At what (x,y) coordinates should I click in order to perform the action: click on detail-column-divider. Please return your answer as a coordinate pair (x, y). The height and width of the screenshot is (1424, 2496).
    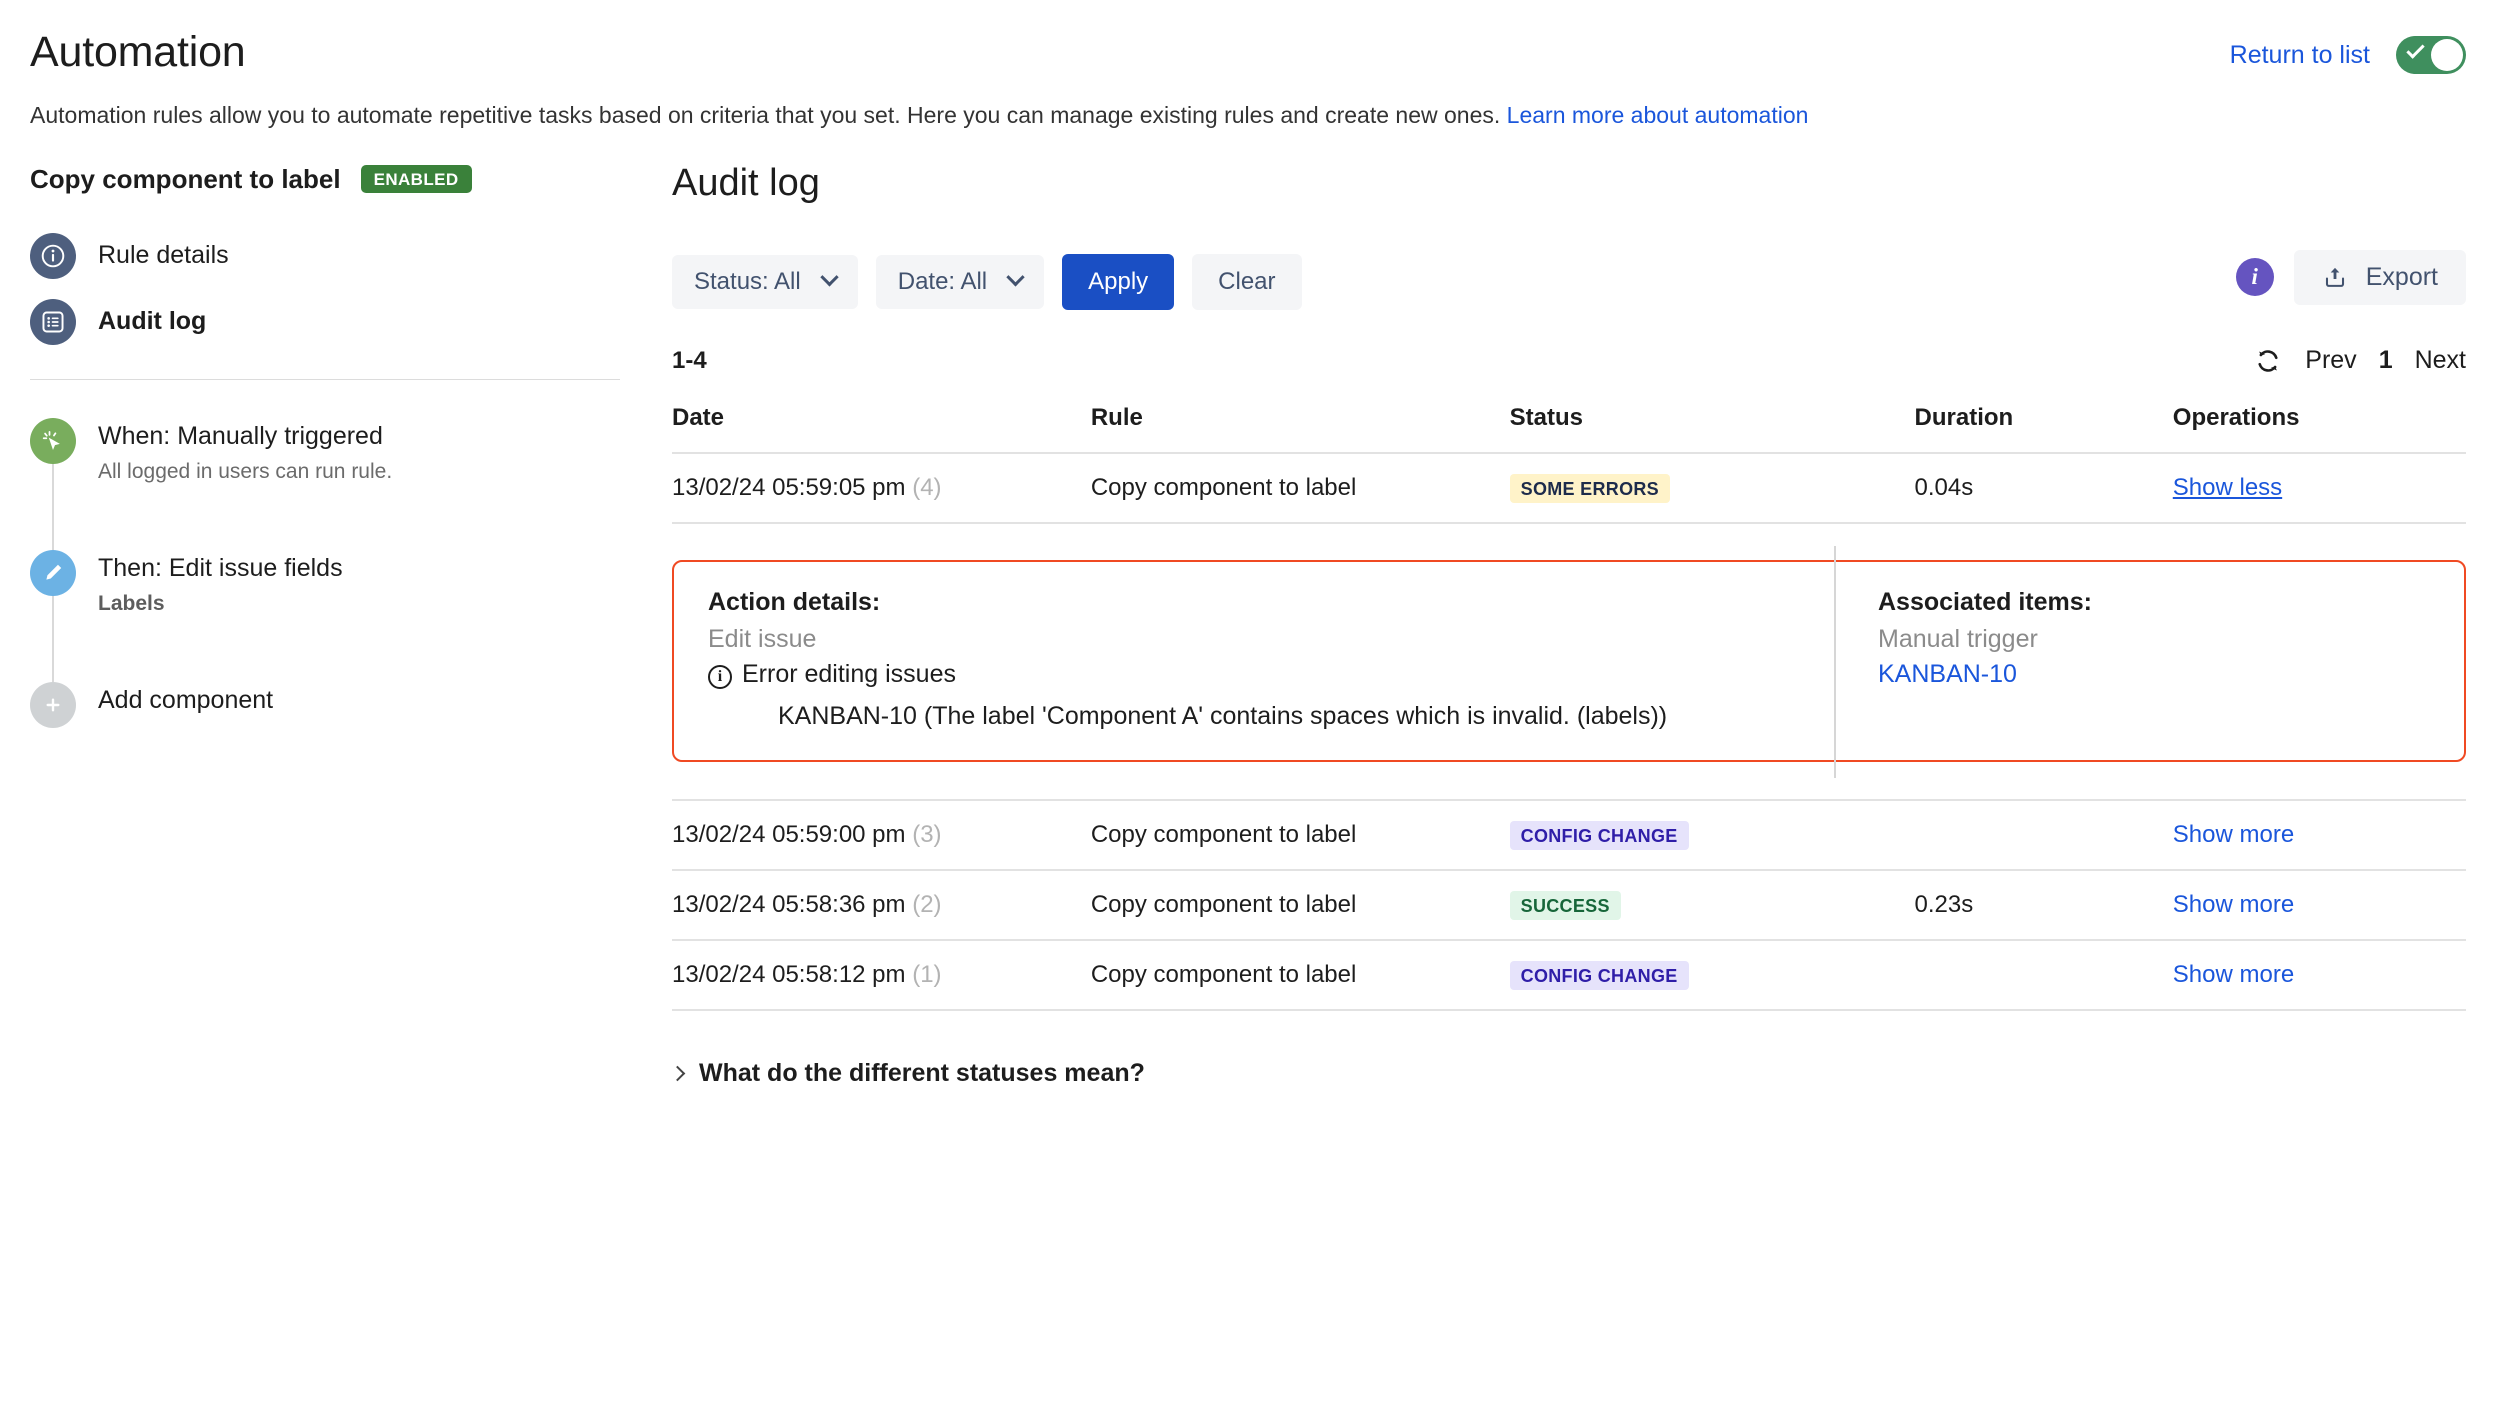
    Looking at the image, I should click on (1835, 661).